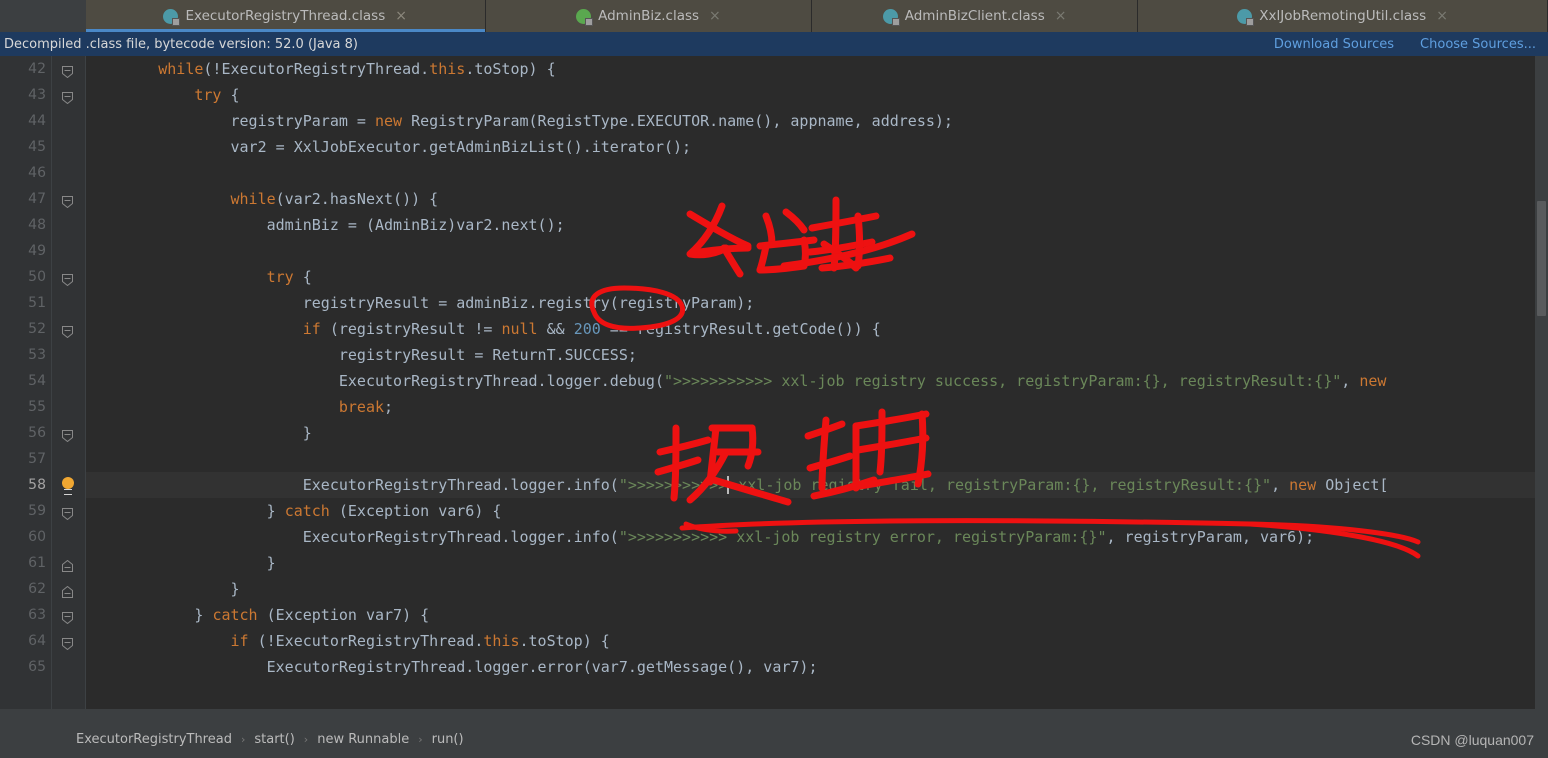  I want to click on line-number: 43, so click(37, 95).